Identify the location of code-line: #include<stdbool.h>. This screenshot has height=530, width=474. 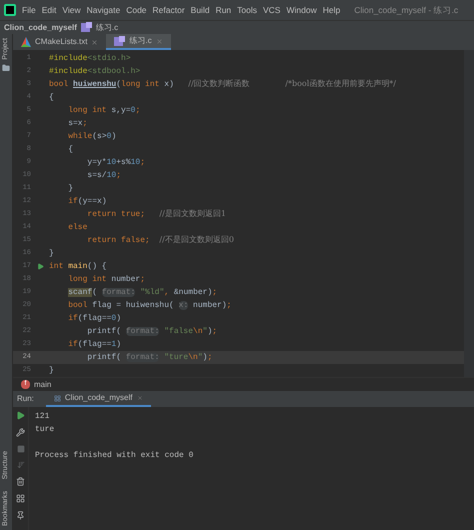
(94, 72).